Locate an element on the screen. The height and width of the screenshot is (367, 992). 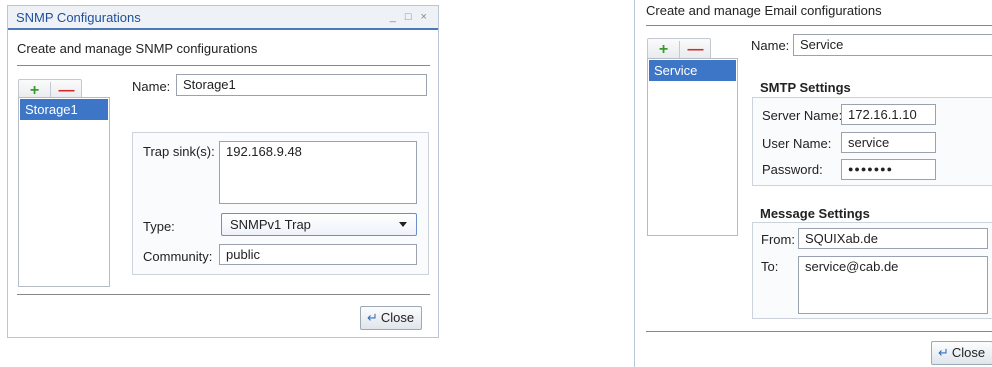
email-header-divider is located at coordinates (819, 25).